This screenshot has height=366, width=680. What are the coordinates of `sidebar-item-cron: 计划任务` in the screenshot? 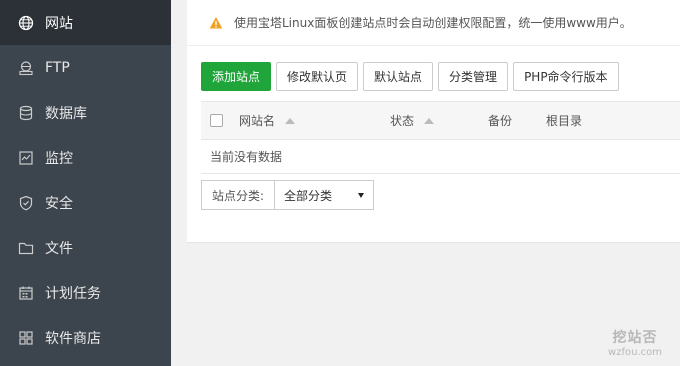 It's located at (85, 292).